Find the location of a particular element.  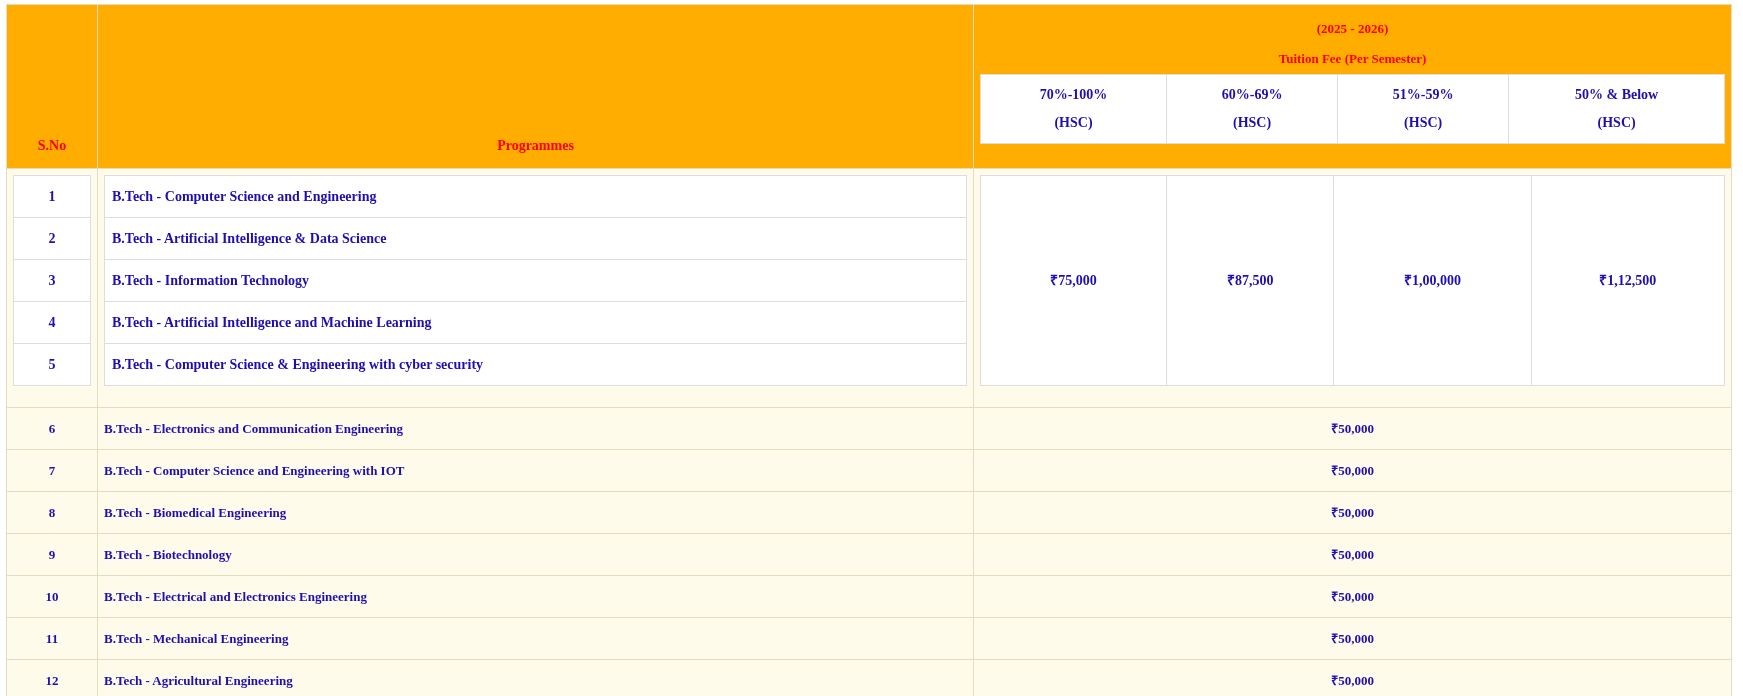

serial-number-cell: 11 is located at coordinates (52, 638).